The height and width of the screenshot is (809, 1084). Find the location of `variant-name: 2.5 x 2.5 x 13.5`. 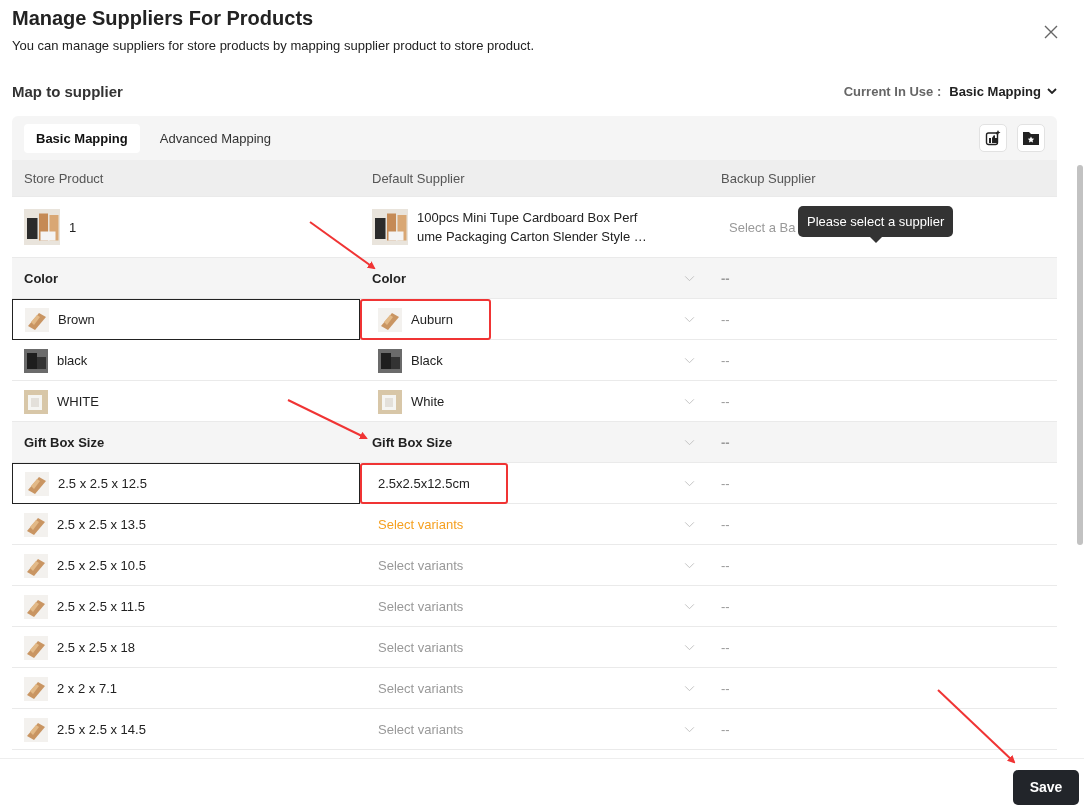

variant-name: 2.5 x 2.5 x 13.5 is located at coordinates (101, 524).